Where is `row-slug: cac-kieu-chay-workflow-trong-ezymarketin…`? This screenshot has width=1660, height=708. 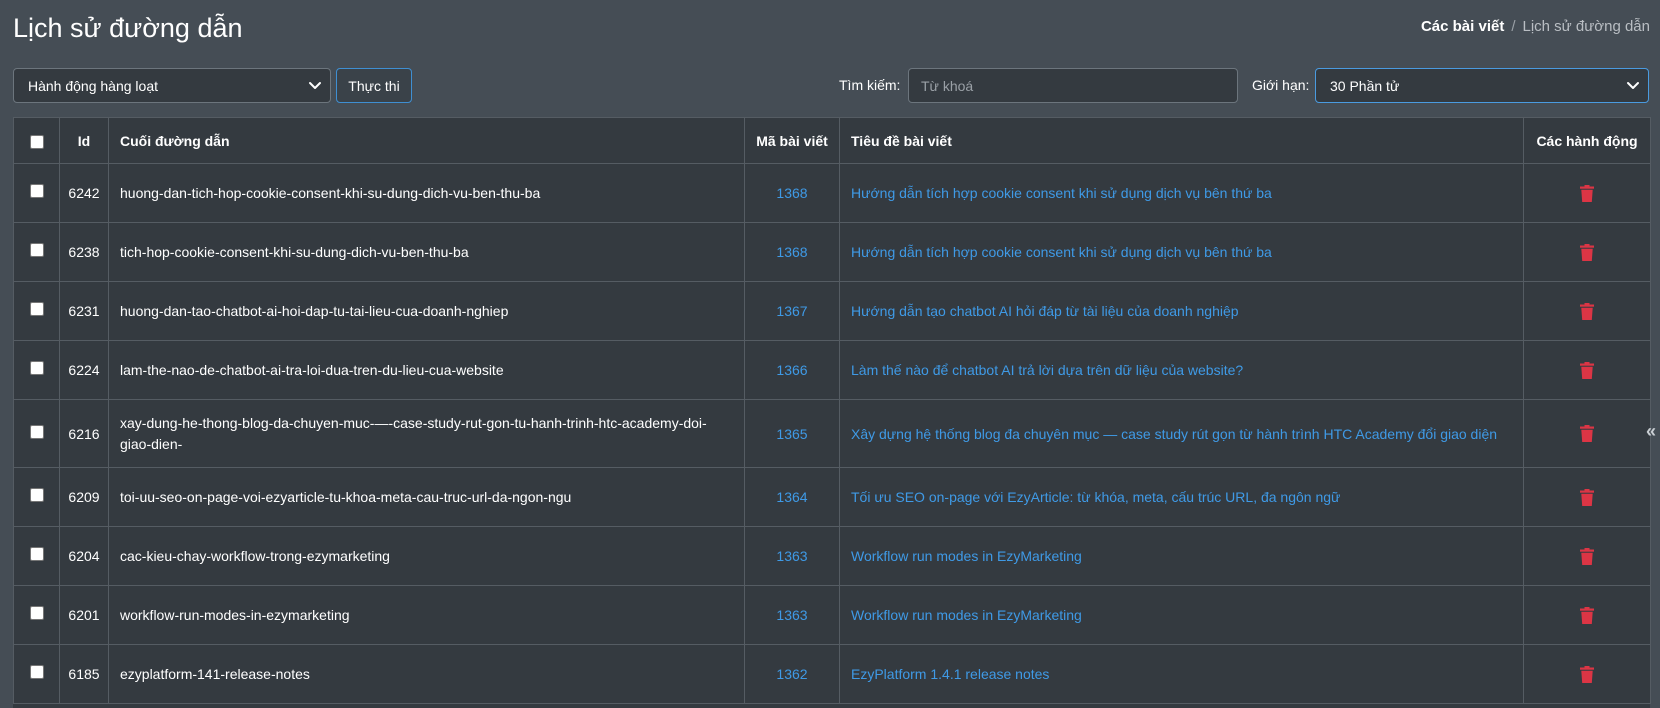
row-slug: cac-kieu-chay-workflow-trong-ezymarketin… is located at coordinates (426, 556).